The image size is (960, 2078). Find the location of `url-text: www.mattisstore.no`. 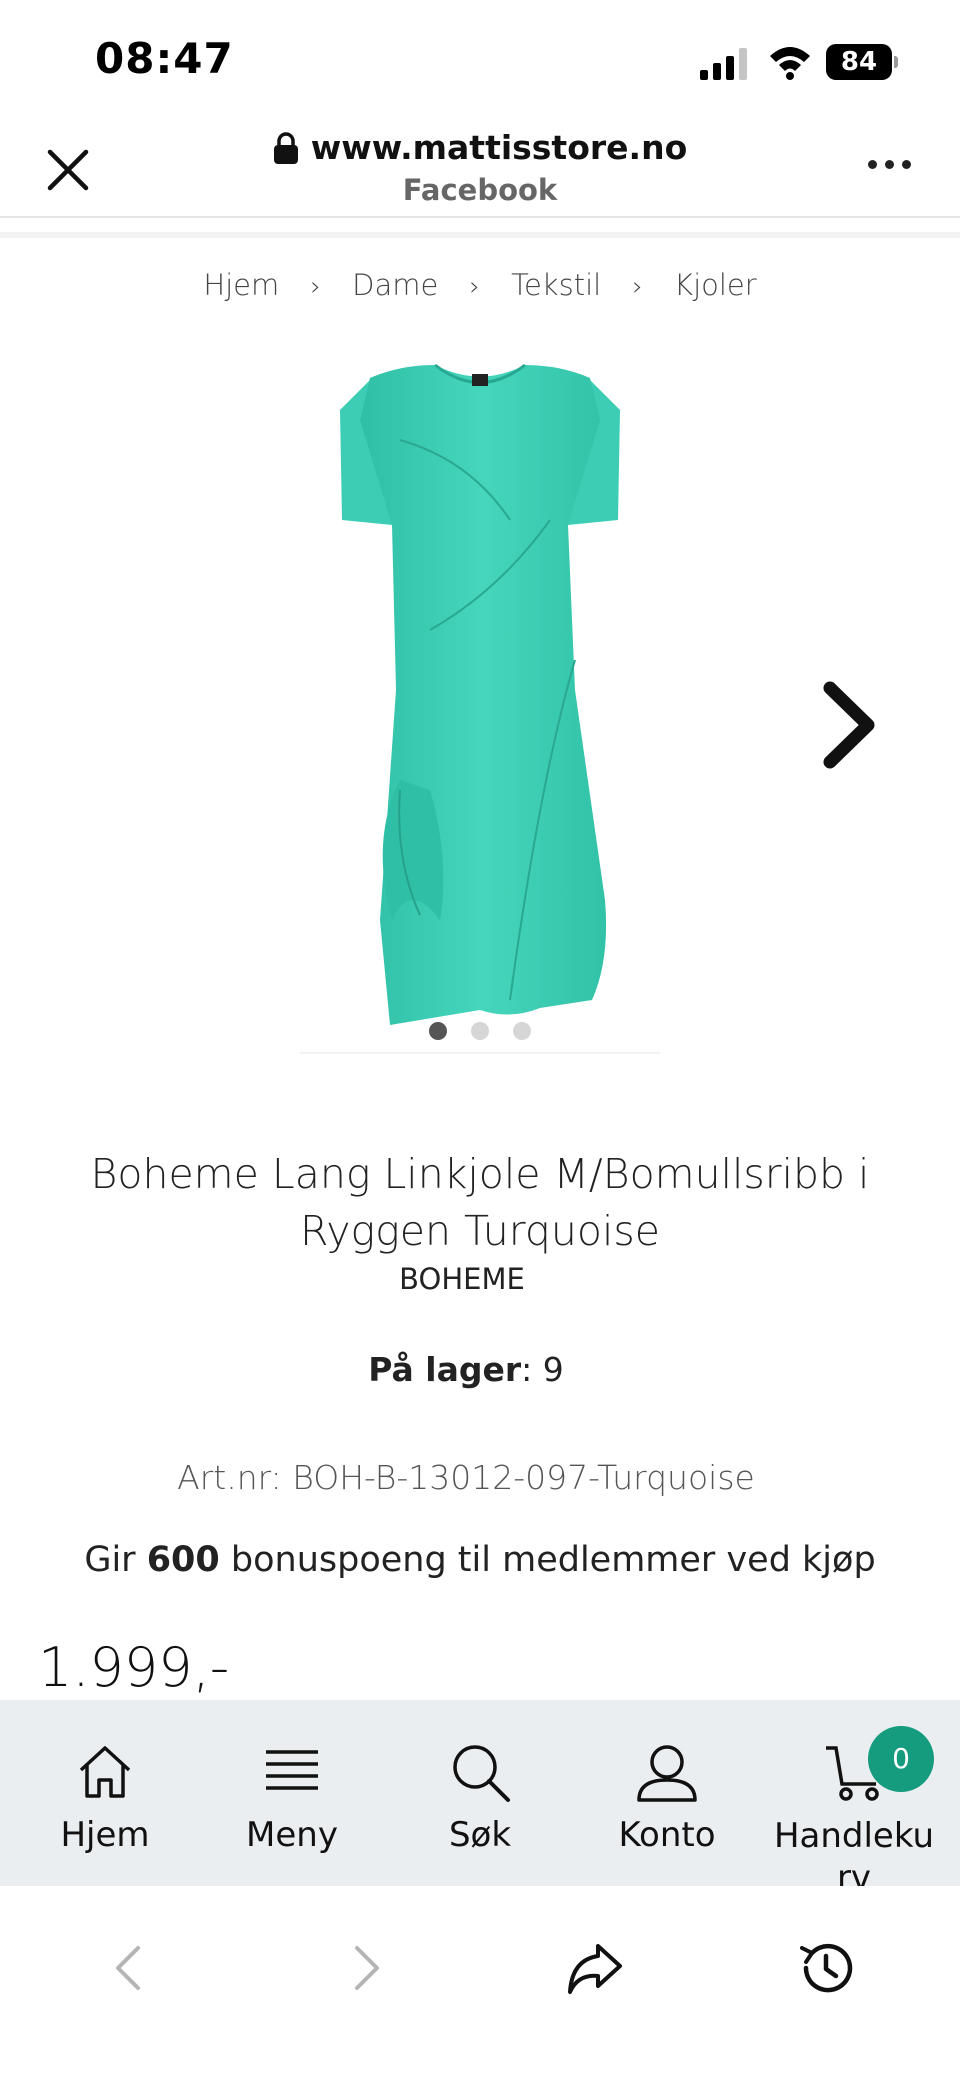

url-text: www.mattisstore.no is located at coordinates (499, 147).